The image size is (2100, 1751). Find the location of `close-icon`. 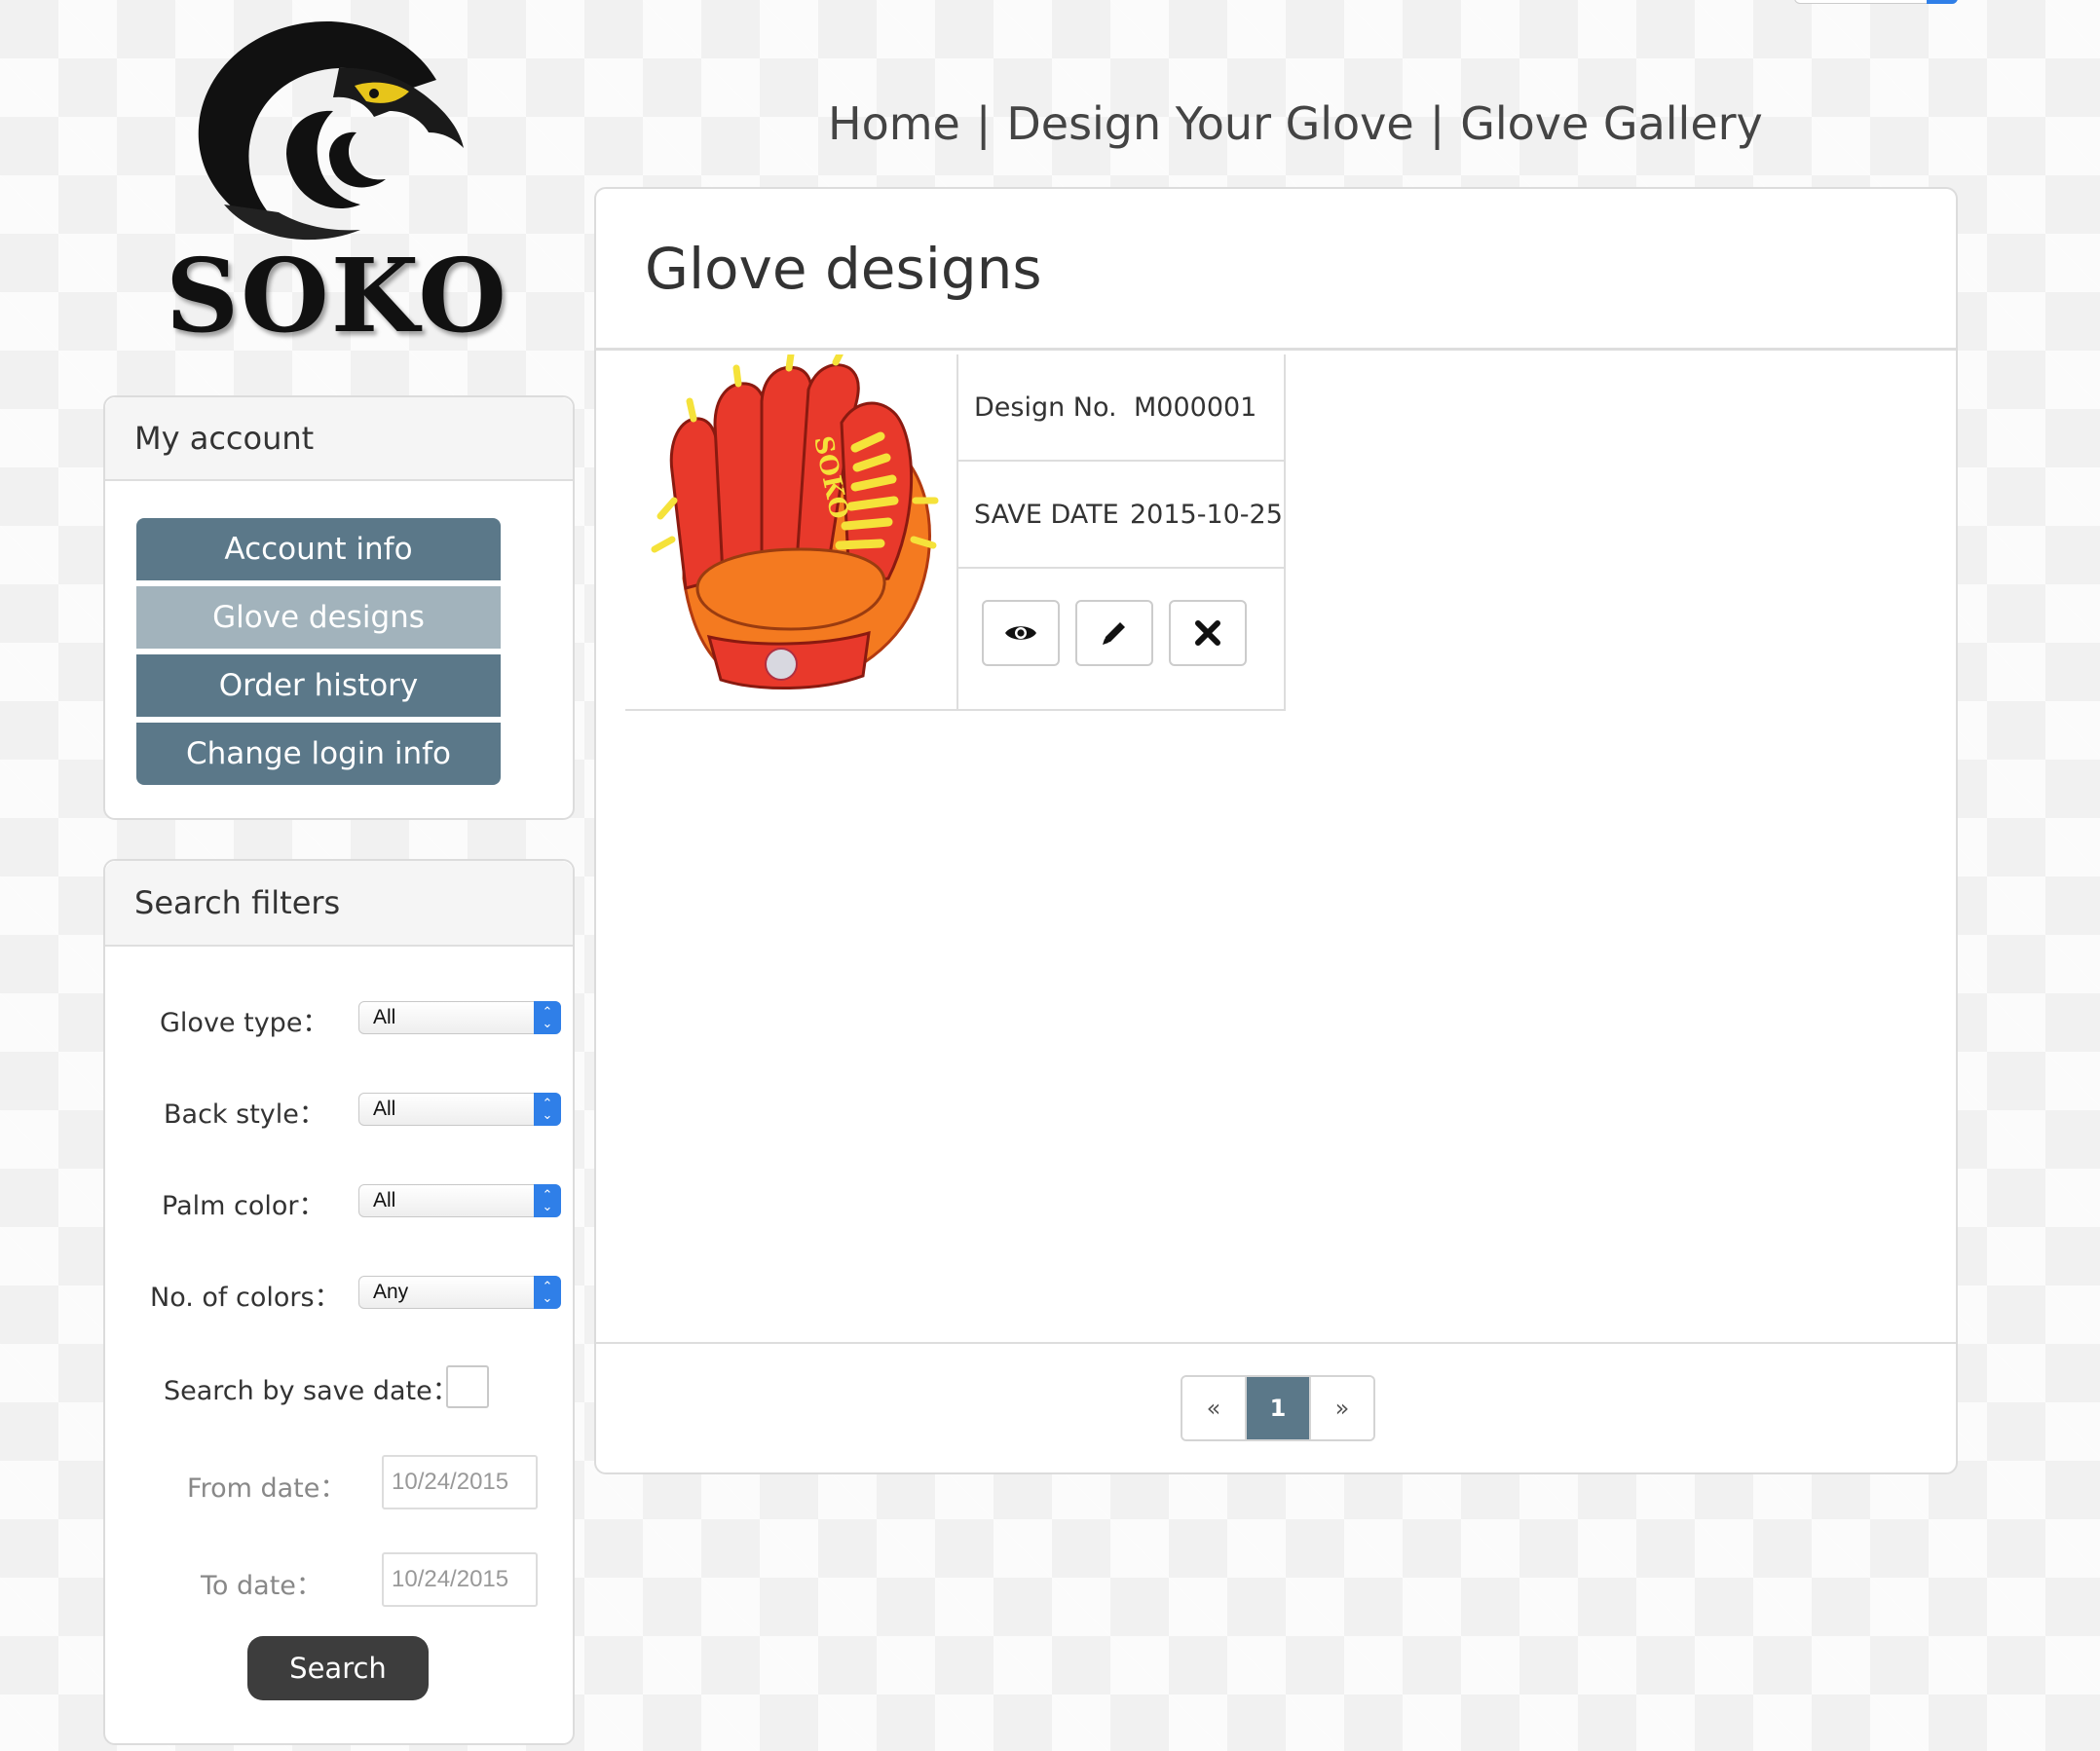

close-icon is located at coordinates (1207, 633).